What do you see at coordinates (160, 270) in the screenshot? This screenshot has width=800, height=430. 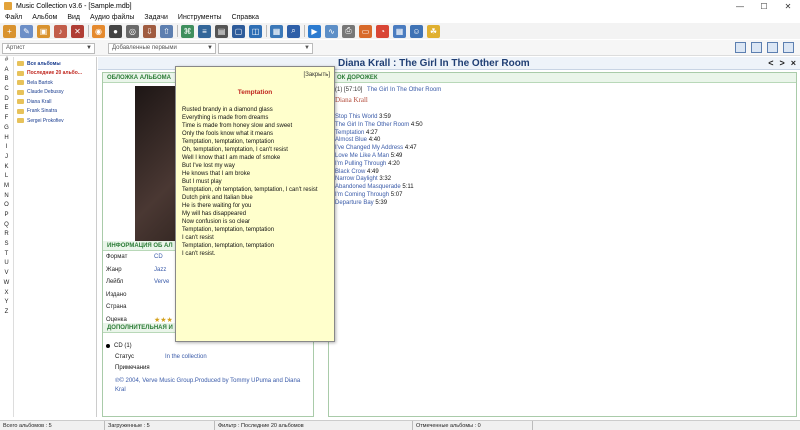 I see `property-value: Jazz` at bounding box center [160, 270].